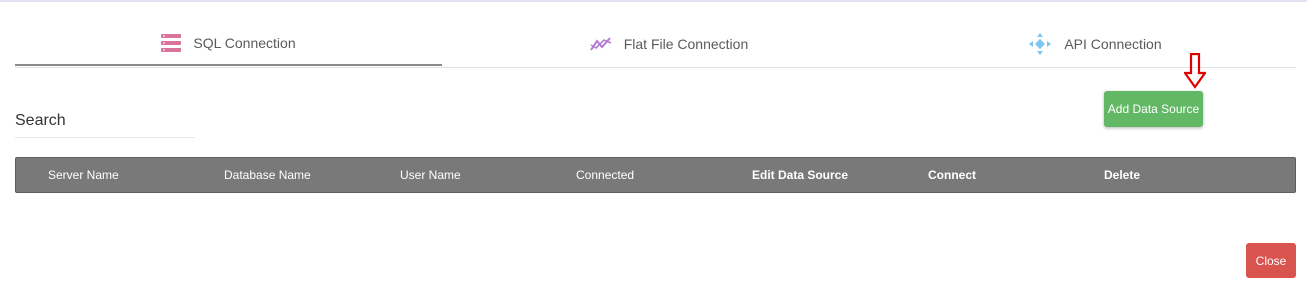  What do you see at coordinates (605, 175) in the screenshot?
I see `column-header-connected: Connected` at bounding box center [605, 175].